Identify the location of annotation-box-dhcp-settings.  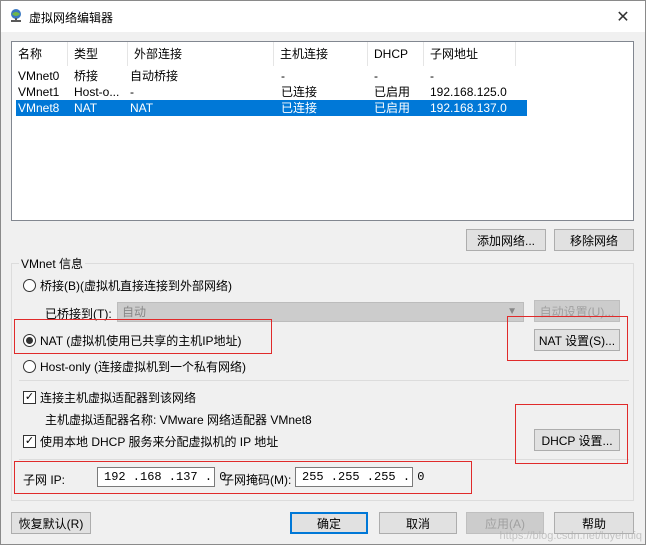
(571, 434).